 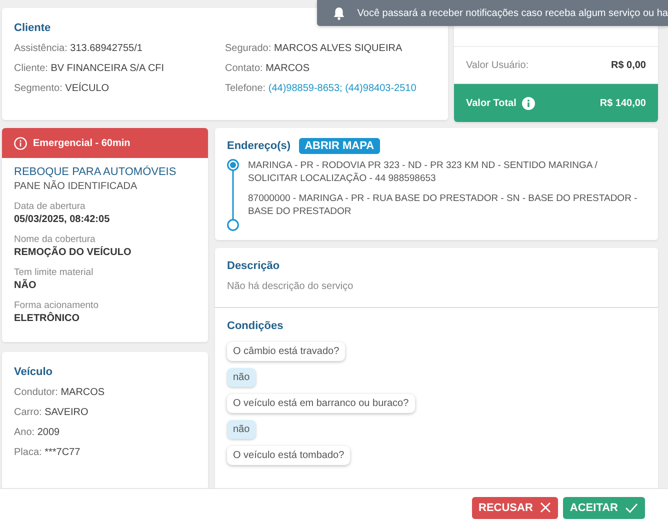 I want to click on question-bubble: O veículo está tombado?, so click(x=288, y=455).